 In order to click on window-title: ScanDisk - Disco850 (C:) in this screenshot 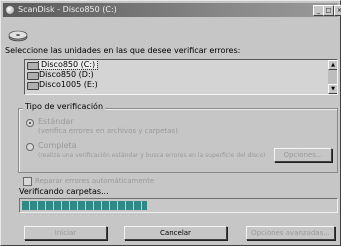, I will do `click(67, 9)`.